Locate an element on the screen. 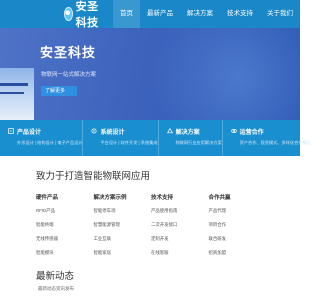 The height and width of the screenshot is (300, 320). column-link: 智能家居 is located at coordinates (123, 253).